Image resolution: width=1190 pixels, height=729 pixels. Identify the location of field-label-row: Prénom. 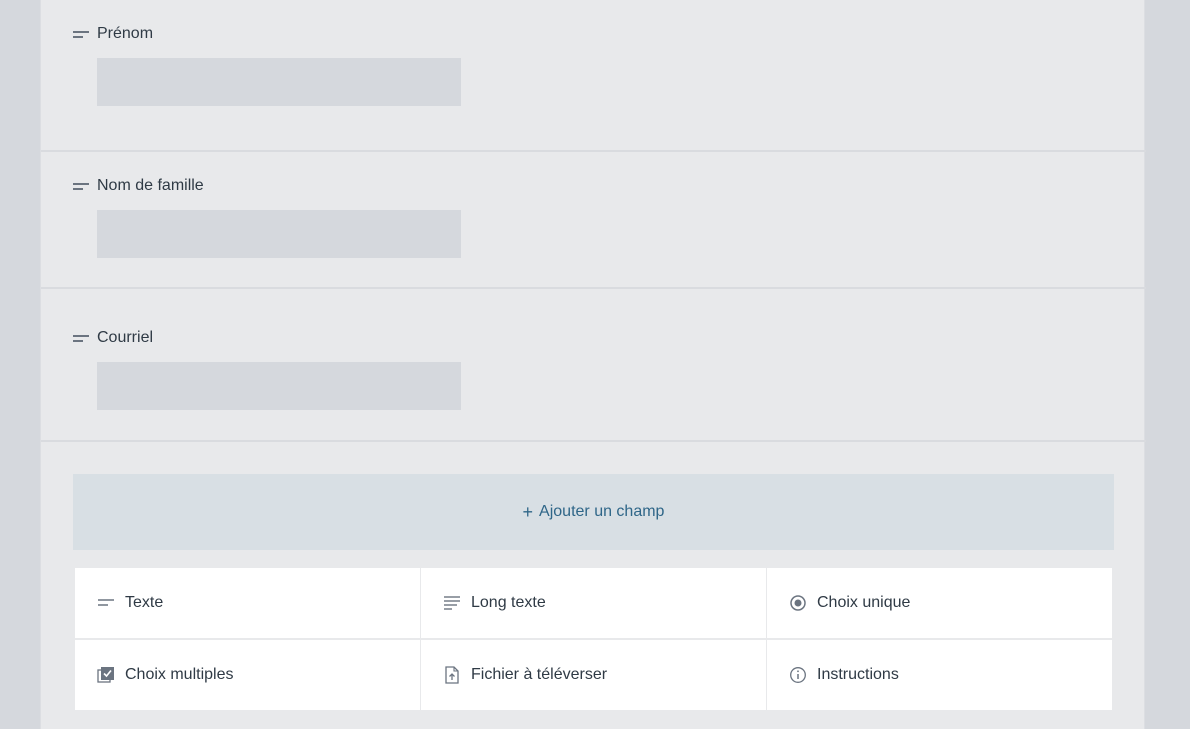
(113, 34).